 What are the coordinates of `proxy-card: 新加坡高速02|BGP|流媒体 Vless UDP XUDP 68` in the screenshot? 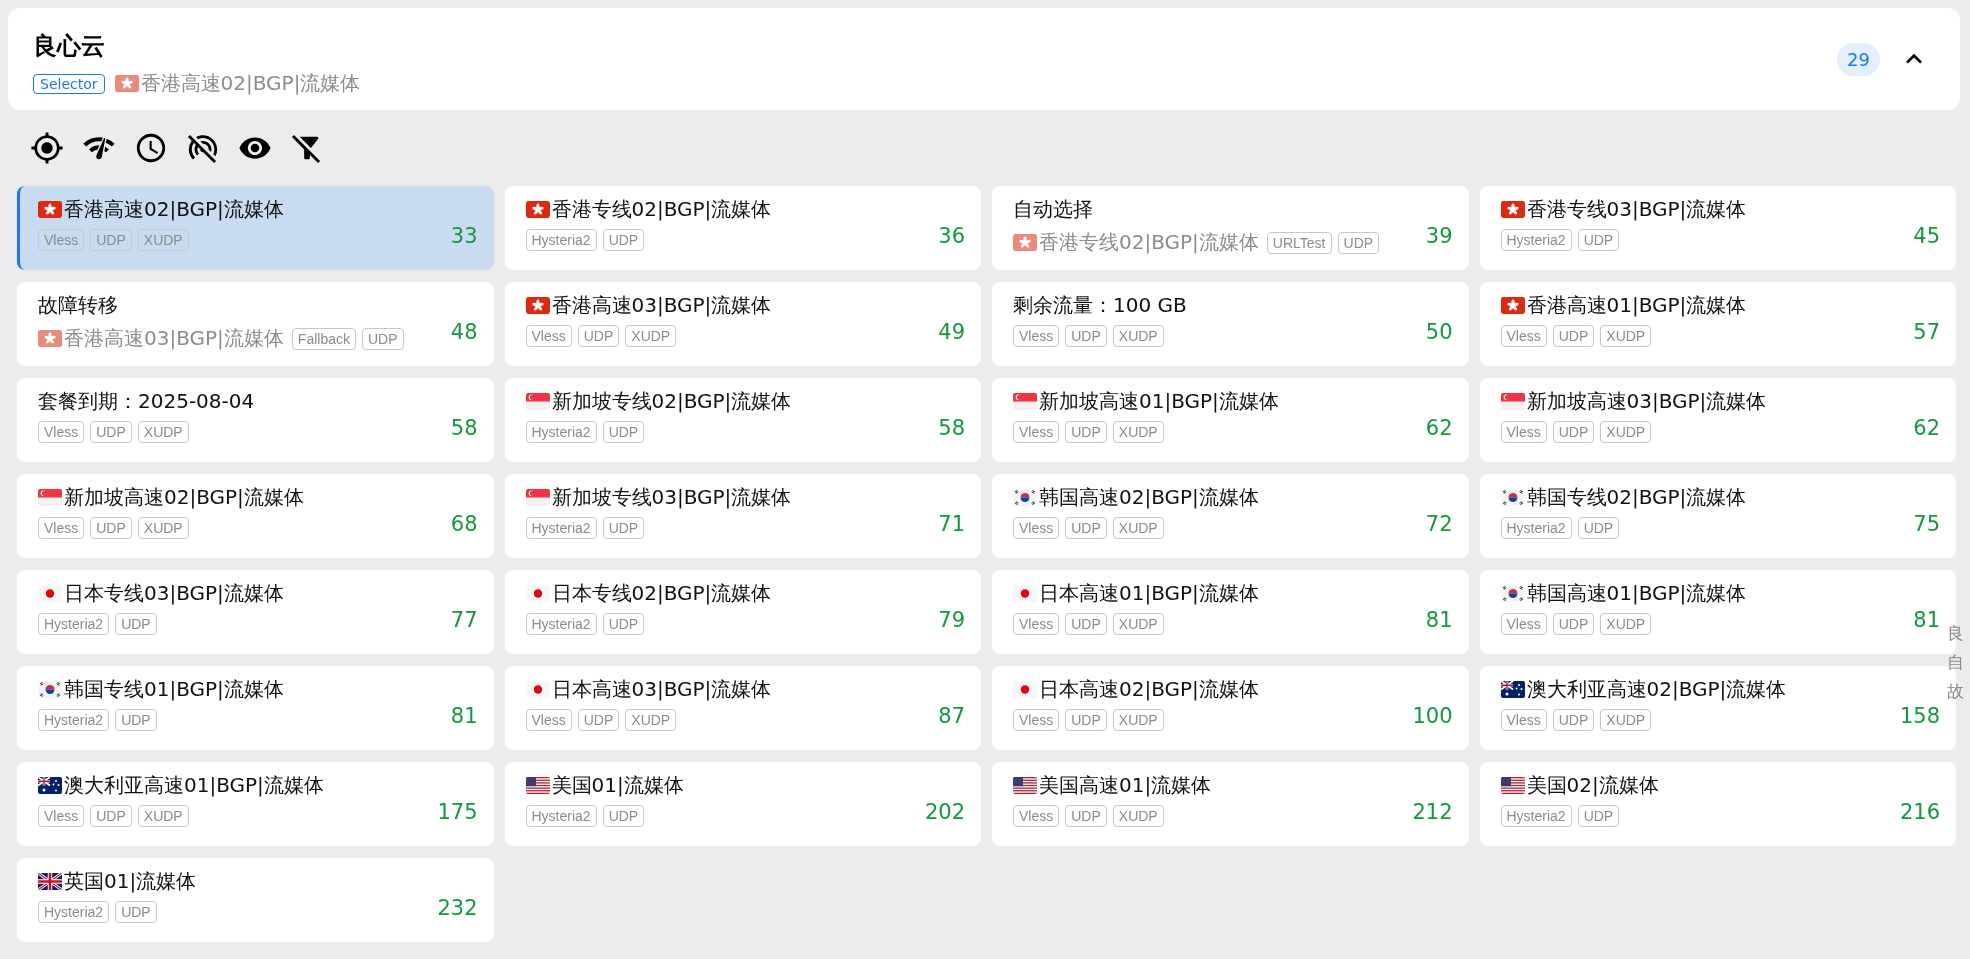 It's located at (255, 516).